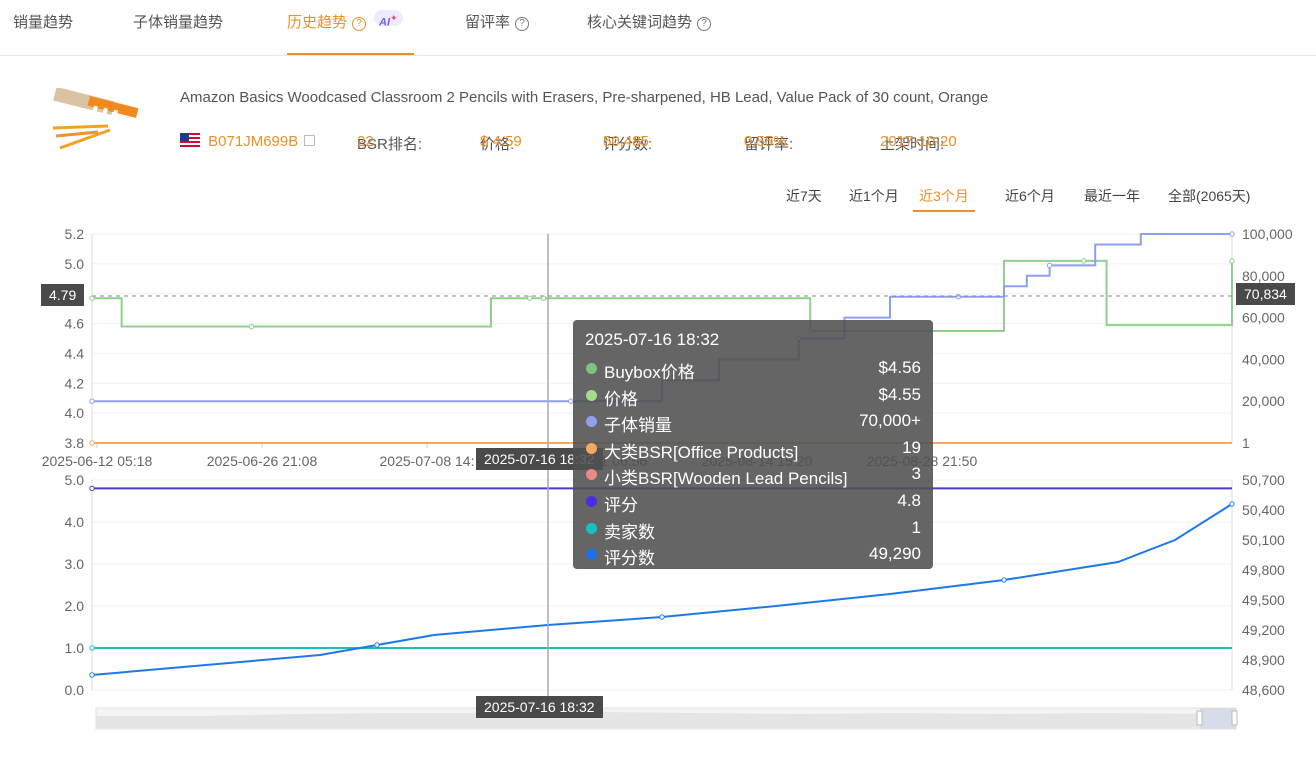 The height and width of the screenshot is (766, 1316). Describe the element at coordinates (753, 502) in the screenshot. I see `tooltip-row: 评分 4.8` at that location.